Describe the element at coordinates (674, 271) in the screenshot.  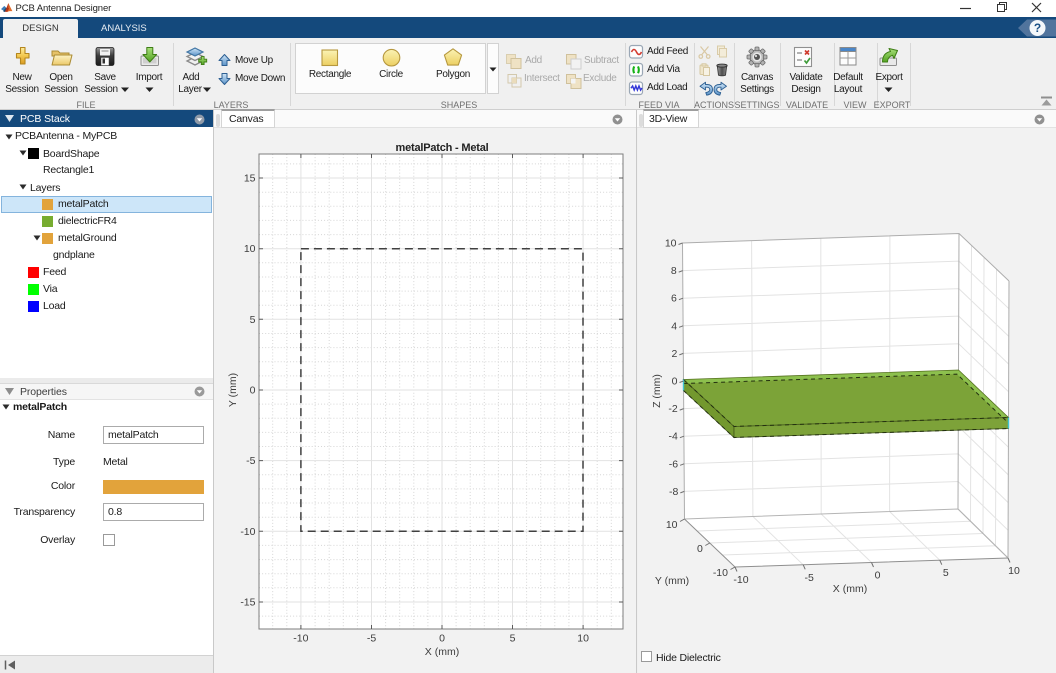
I see `svg-text: 8` at that location.